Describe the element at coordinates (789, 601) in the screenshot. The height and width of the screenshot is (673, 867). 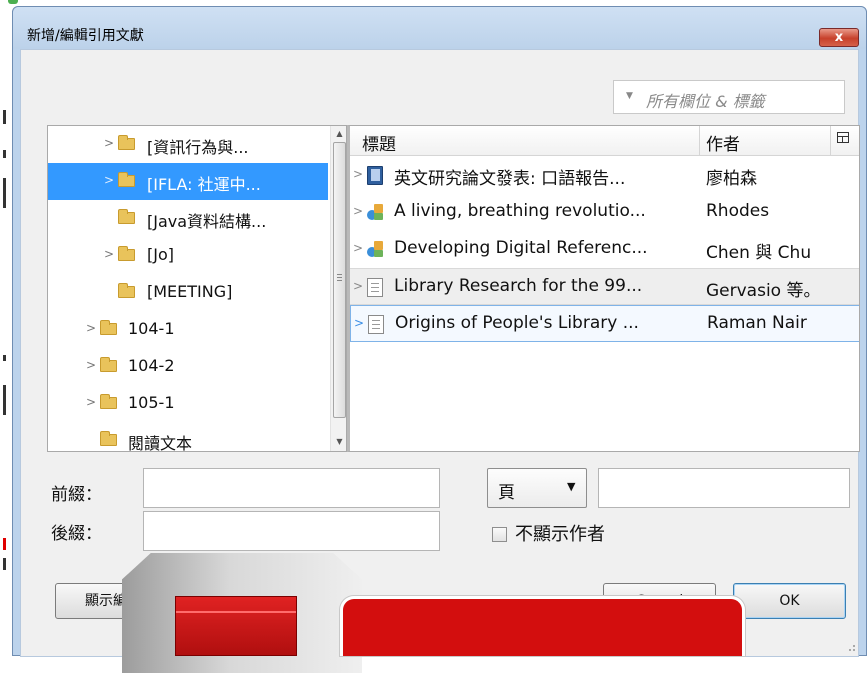
I see `ok-button: OK` at that location.